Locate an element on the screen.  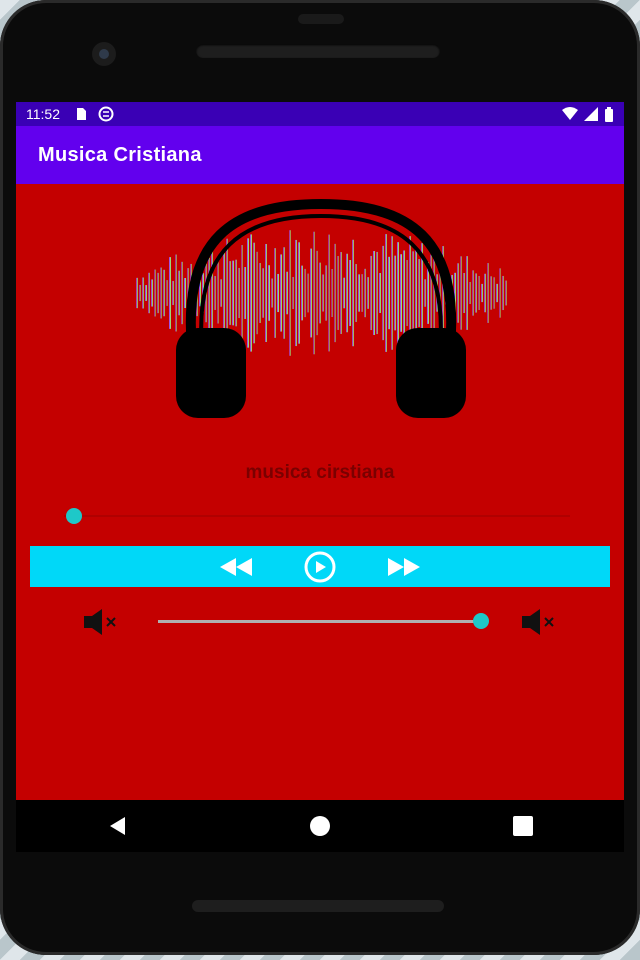
signal-icon is located at coordinates (591, 114).